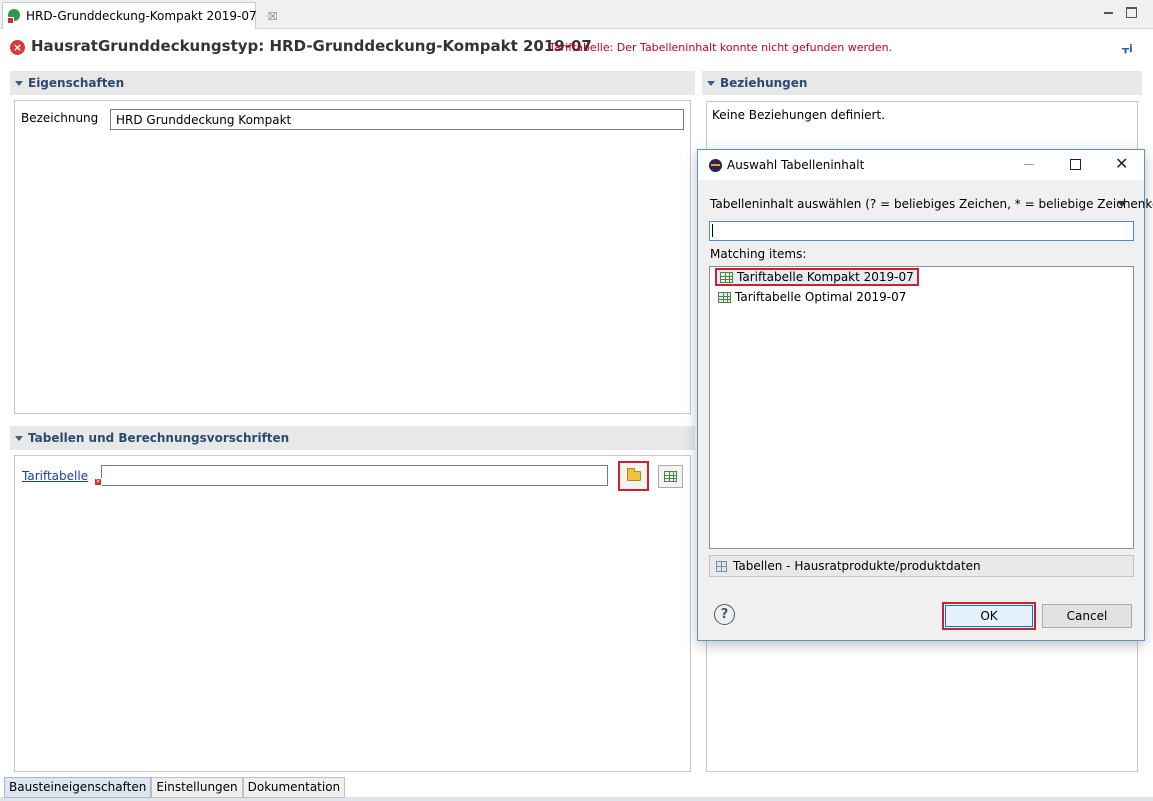  What do you see at coordinates (78, 787) in the screenshot?
I see `tab-bausteineigenschaften: Bausteineigenschaften` at bounding box center [78, 787].